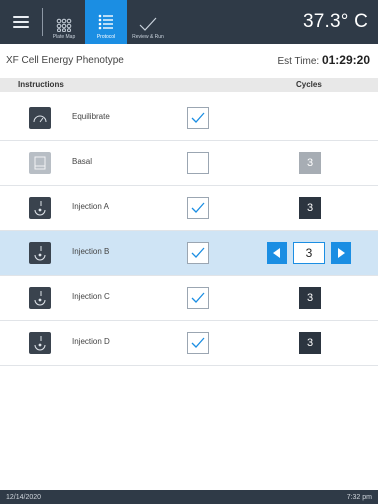 This screenshot has height=504, width=378. I want to click on review-check-icon, so click(148, 24).